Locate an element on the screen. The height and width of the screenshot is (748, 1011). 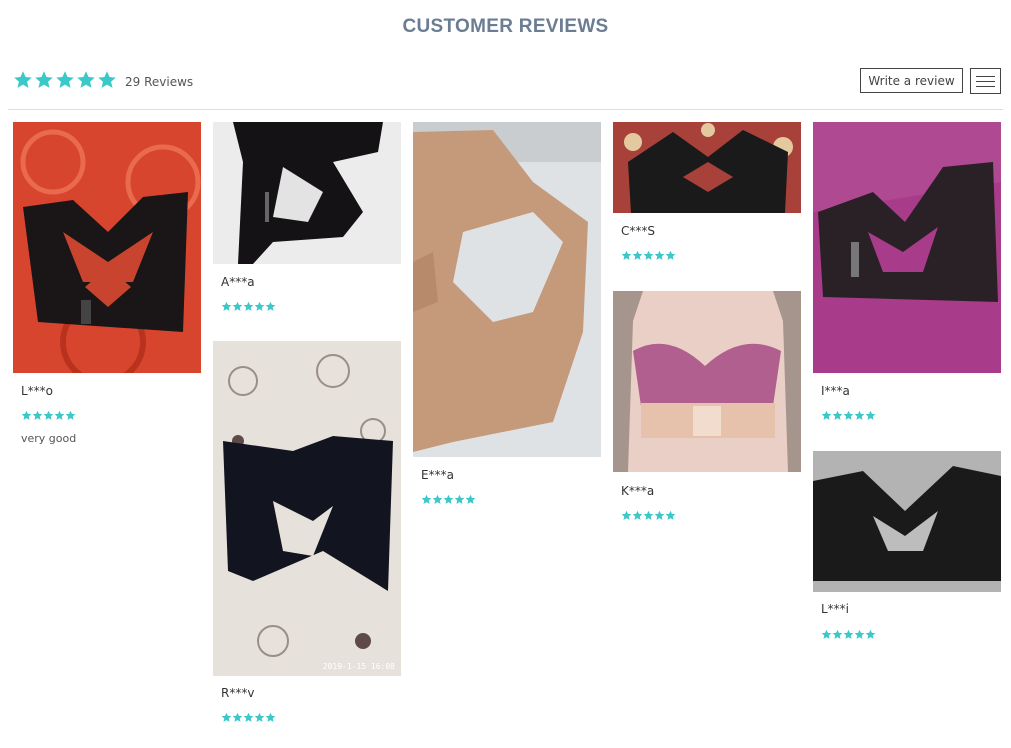
review-card: 2019-1-15 16:08 R***v is located at coordinates (307, 541).